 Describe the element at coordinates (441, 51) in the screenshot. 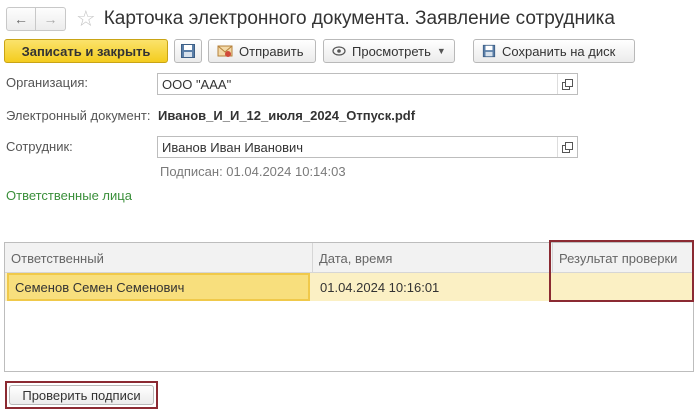

I see `chevron-down-icon: ▼` at that location.